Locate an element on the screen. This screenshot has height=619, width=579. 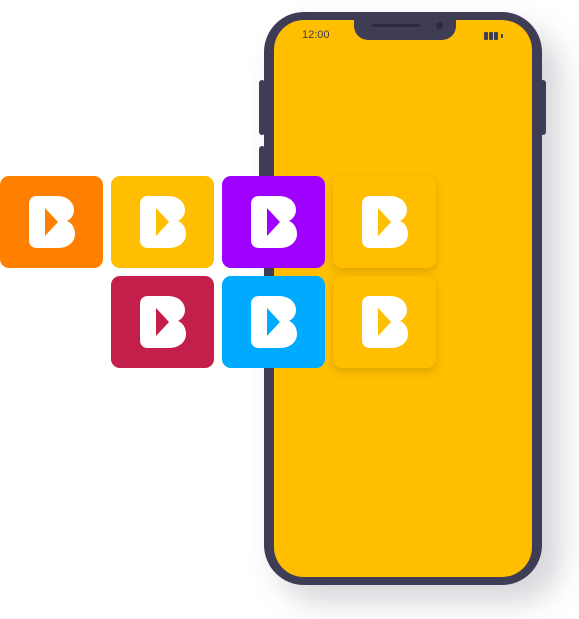
app-tile-yellow is located at coordinates (162, 222).